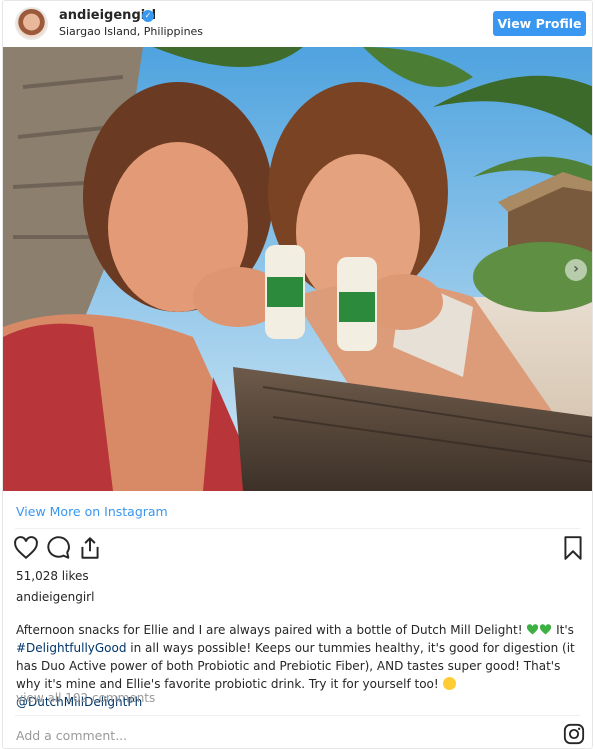 This screenshot has width=595, height=749. What do you see at coordinates (58, 548) in the screenshot?
I see `comment-icon` at bounding box center [58, 548].